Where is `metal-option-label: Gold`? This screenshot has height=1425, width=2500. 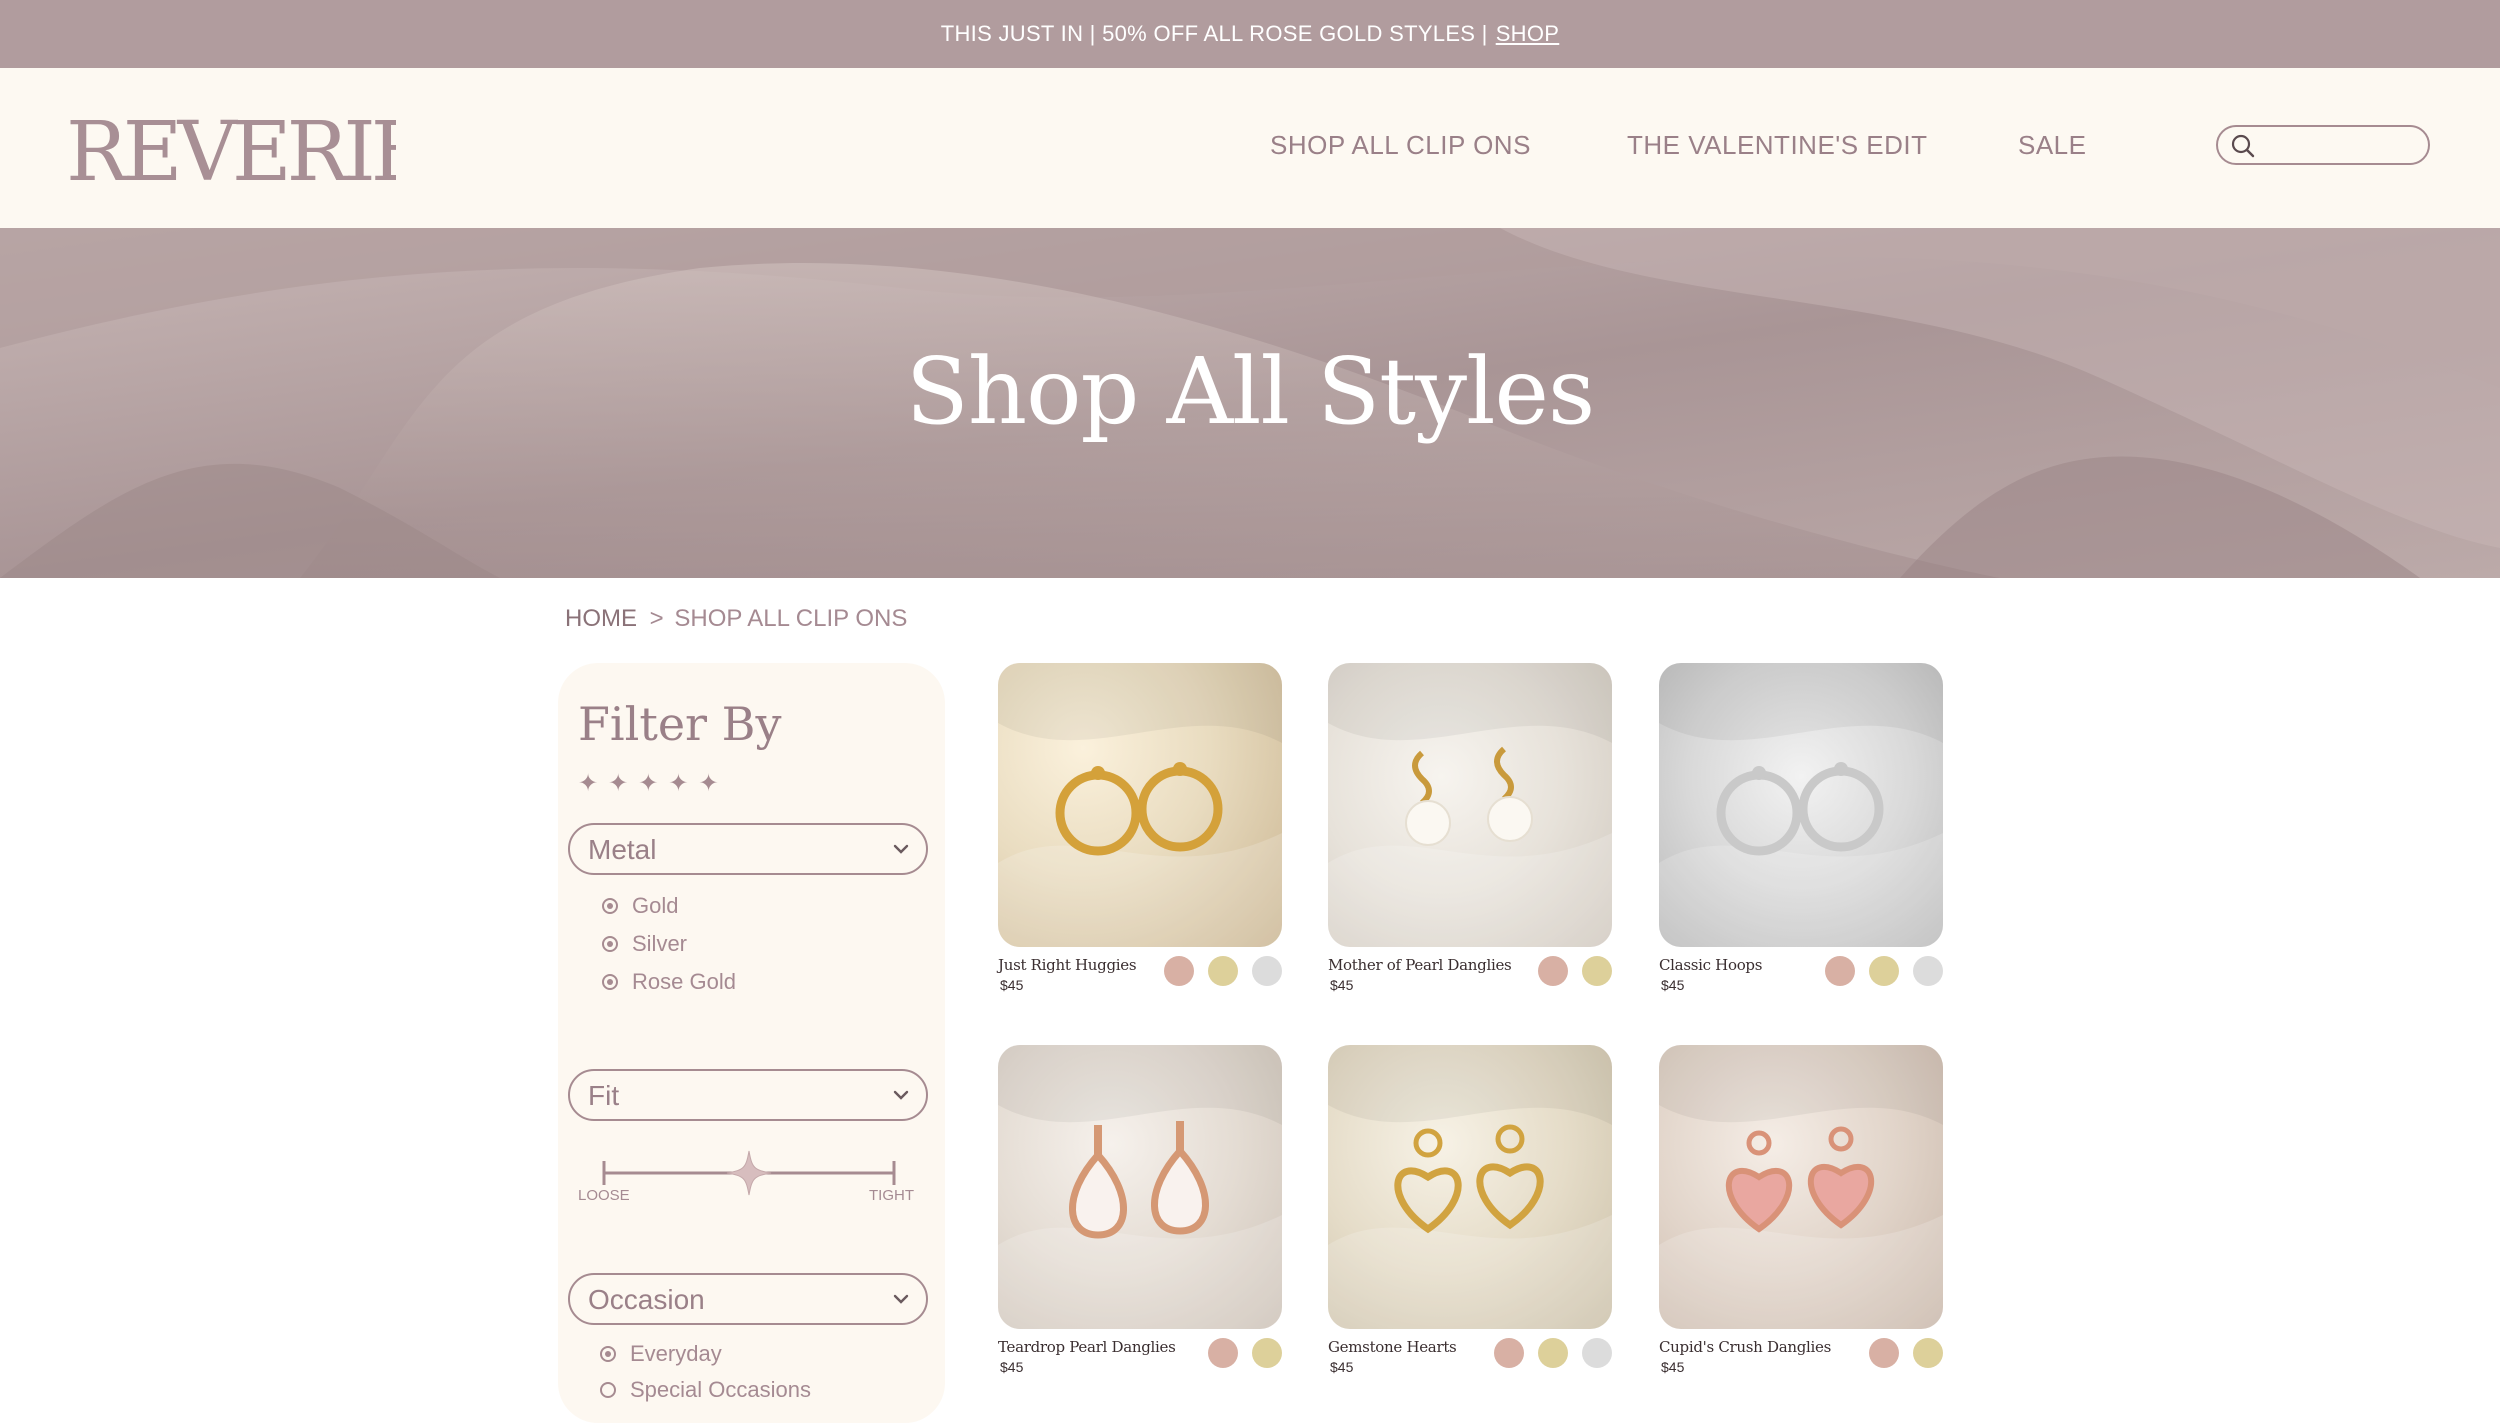
metal-option-label: Gold is located at coordinates (655, 905).